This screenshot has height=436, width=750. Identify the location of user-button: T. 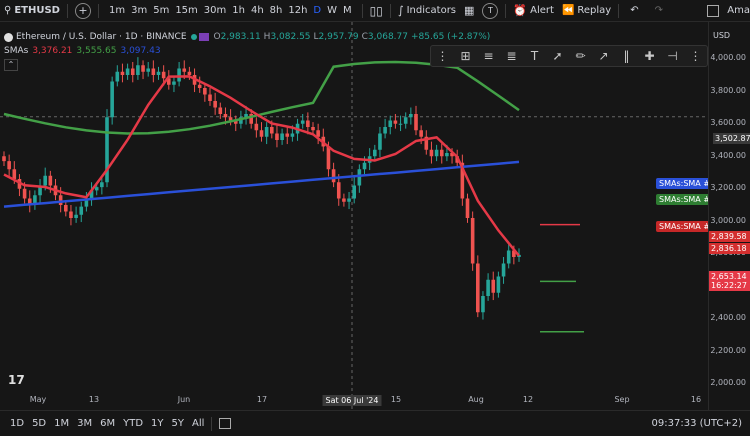
(490, 11).